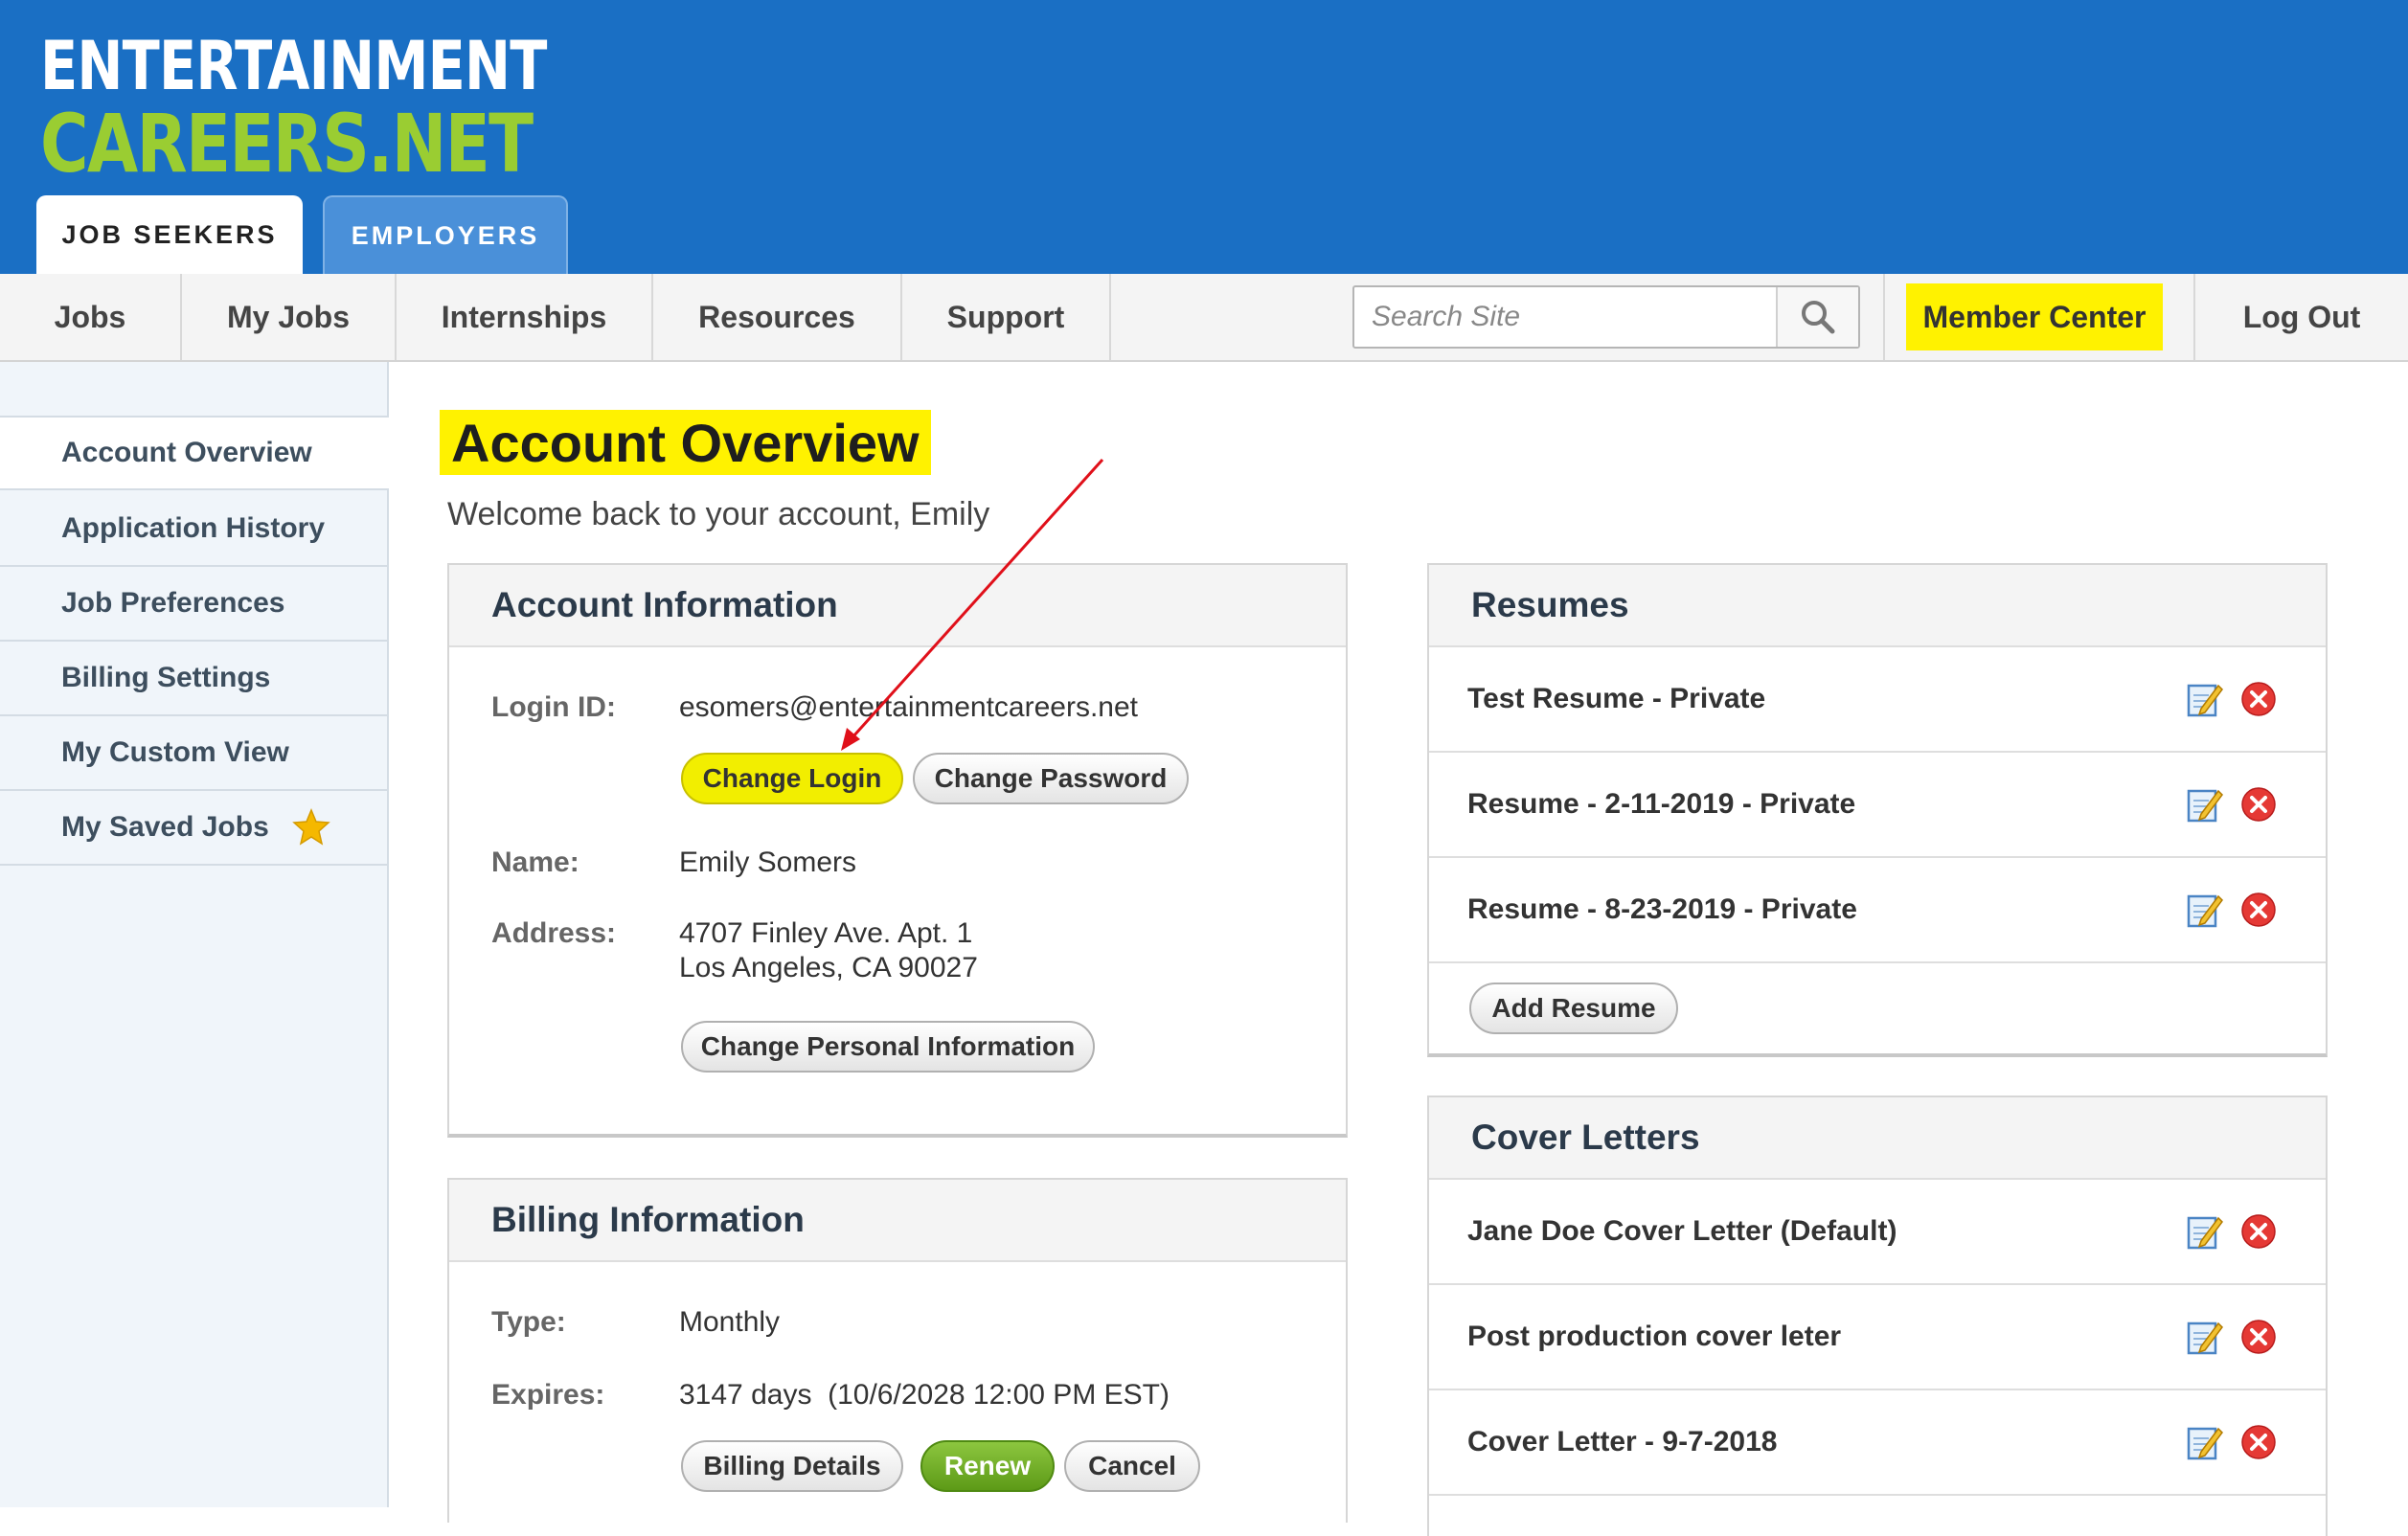 The width and height of the screenshot is (2408, 1536). I want to click on search-box, so click(1606, 317).